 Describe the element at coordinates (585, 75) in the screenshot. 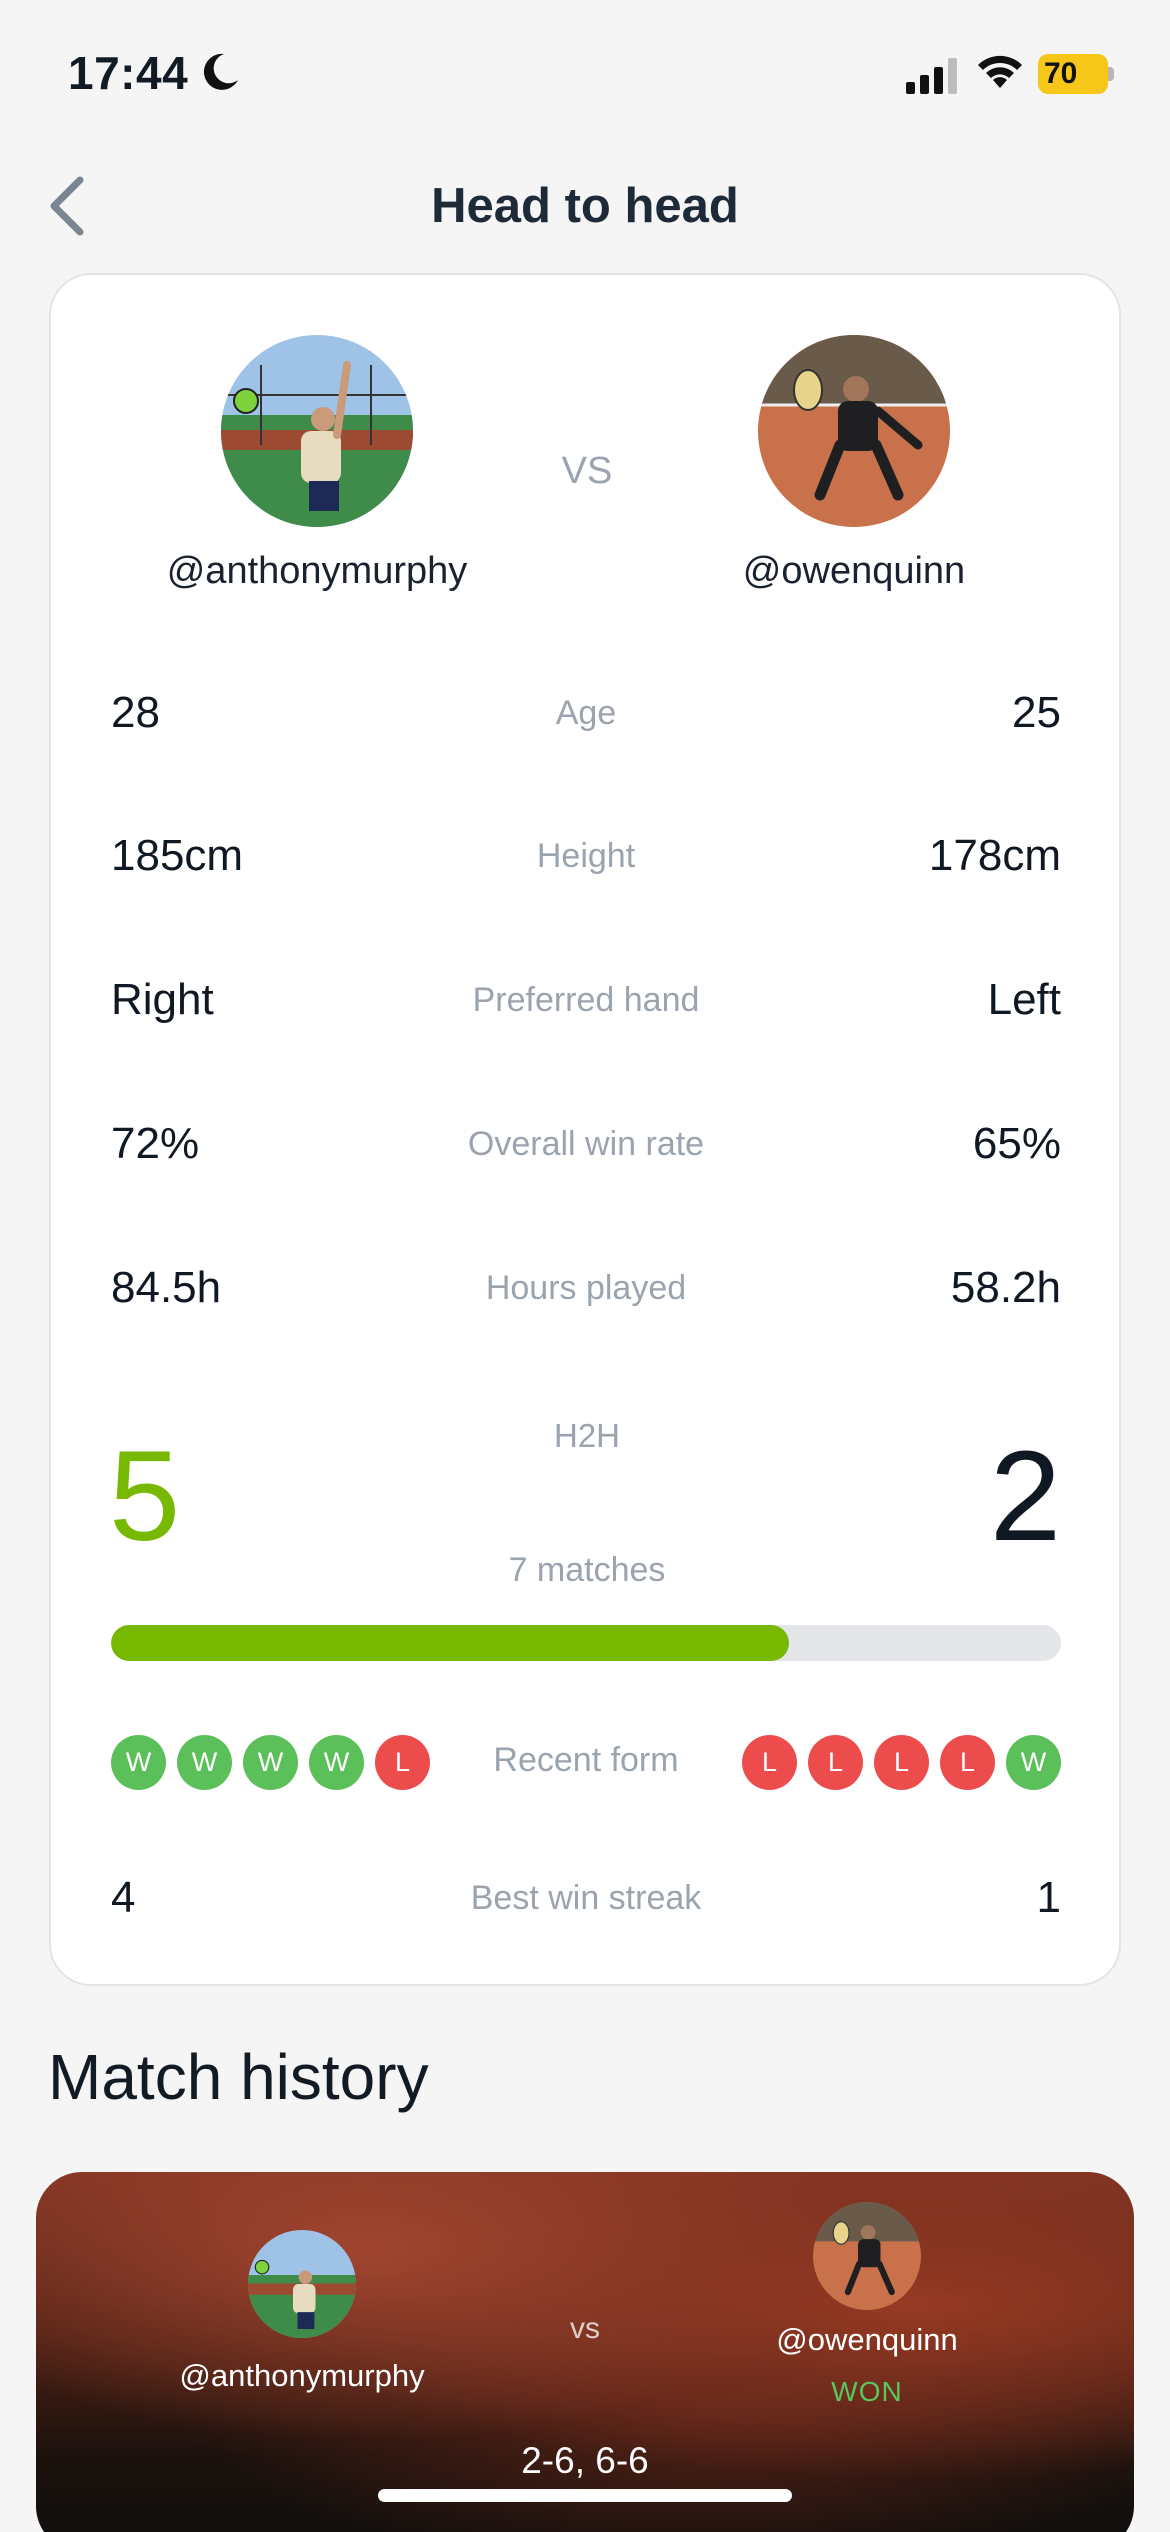

I see `status-bar: 17:44 70` at that location.